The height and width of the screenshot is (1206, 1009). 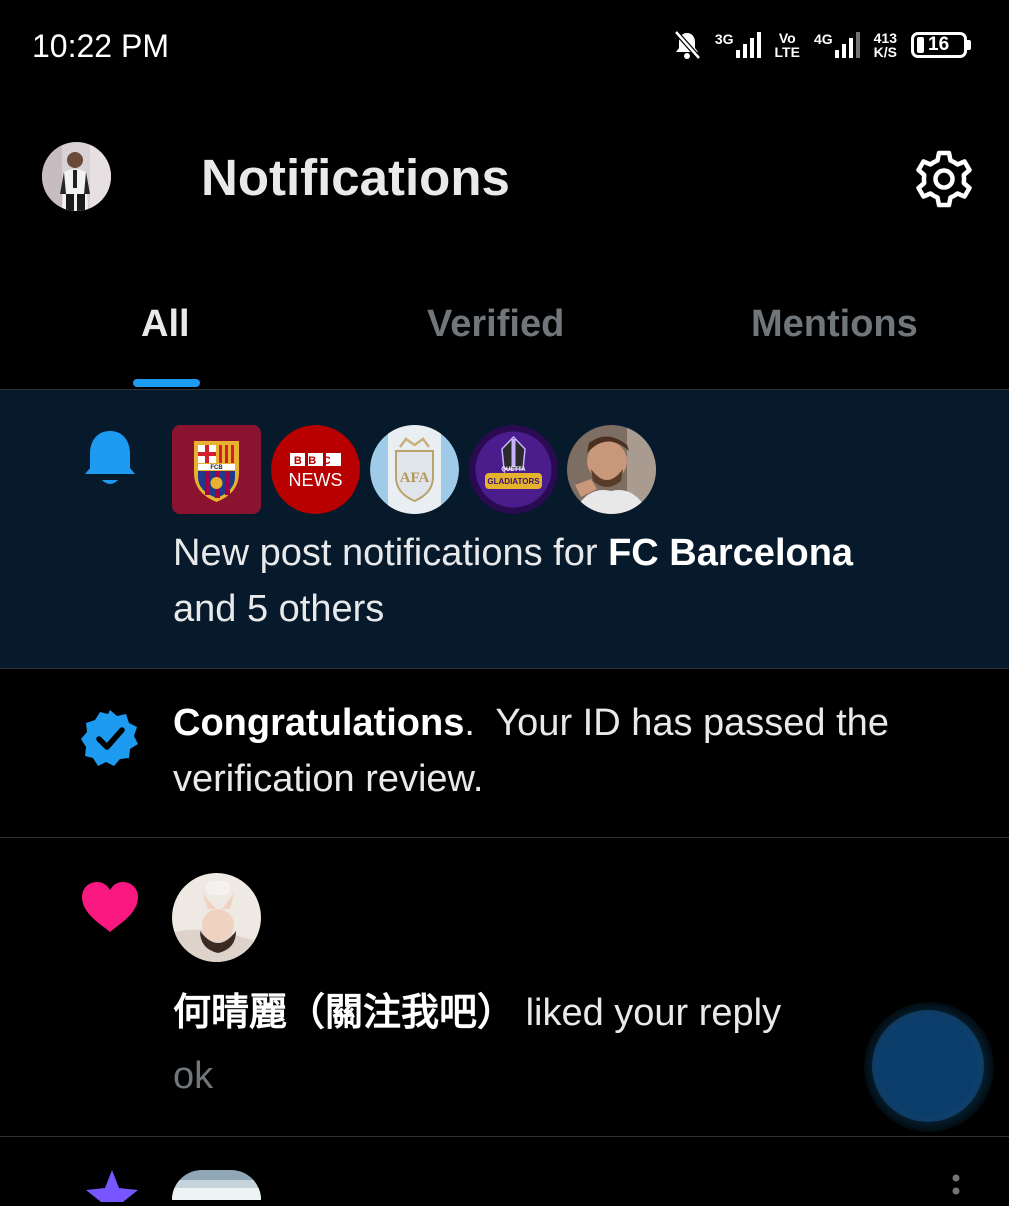 I want to click on gear-icon, so click(x=944, y=179).